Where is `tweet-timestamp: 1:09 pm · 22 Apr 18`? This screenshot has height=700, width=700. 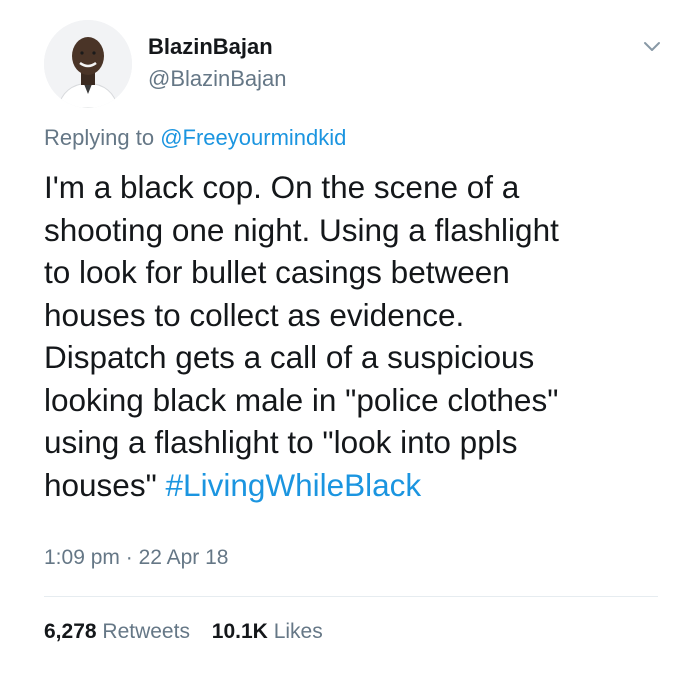 tweet-timestamp: 1:09 pm · 22 Apr 18 is located at coordinates (136, 558).